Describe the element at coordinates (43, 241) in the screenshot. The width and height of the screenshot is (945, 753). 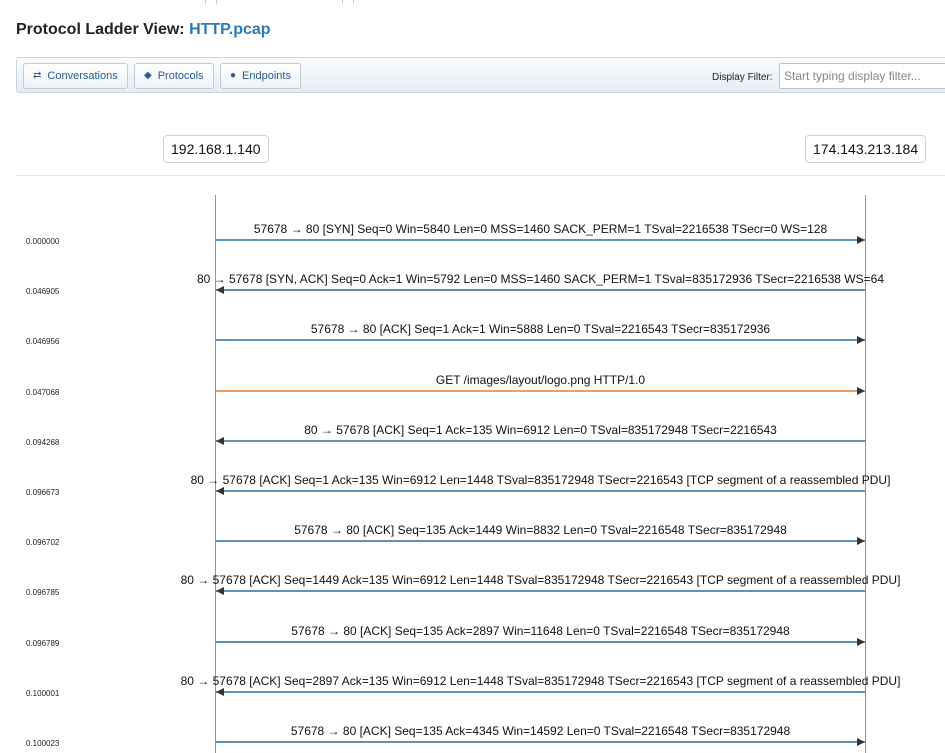
I see `packet-time: 0.000000` at that location.